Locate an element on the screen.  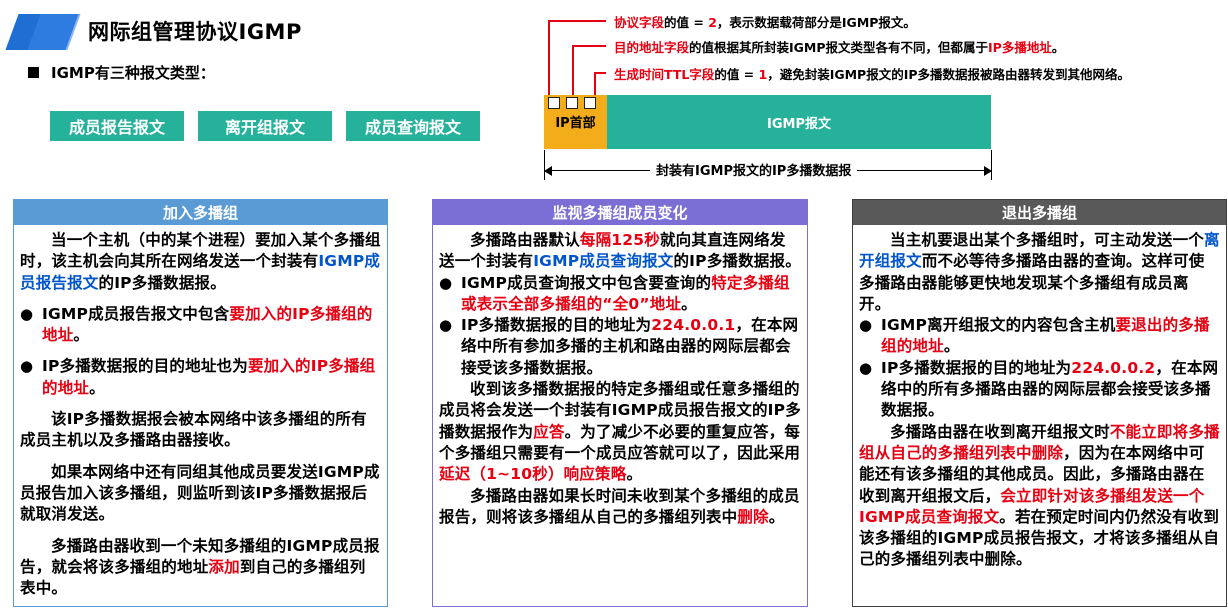
subtitle-text: IGMP有三种报文类型： is located at coordinates (133, 73).